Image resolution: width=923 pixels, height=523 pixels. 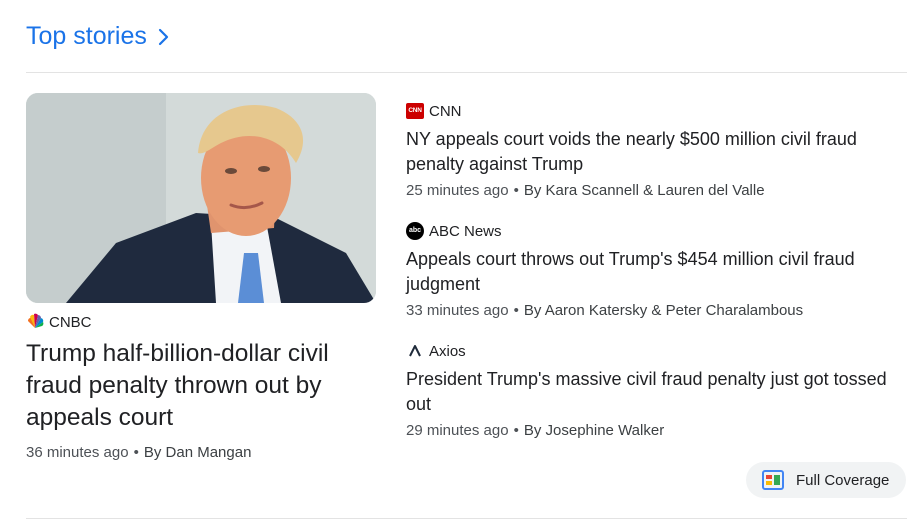 What do you see at coordinates (415, 111) in the screenshot?
I see `cnn-logo-icon: CNN` at bounding box center [415, 111].